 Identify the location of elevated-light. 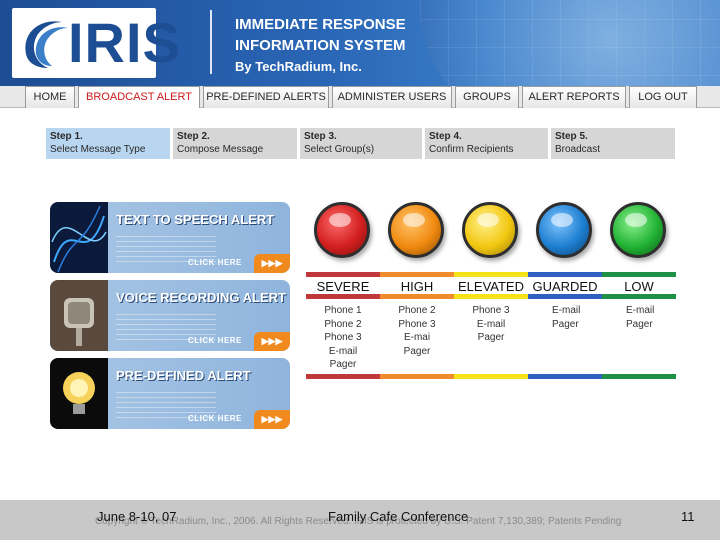
(490, 230).